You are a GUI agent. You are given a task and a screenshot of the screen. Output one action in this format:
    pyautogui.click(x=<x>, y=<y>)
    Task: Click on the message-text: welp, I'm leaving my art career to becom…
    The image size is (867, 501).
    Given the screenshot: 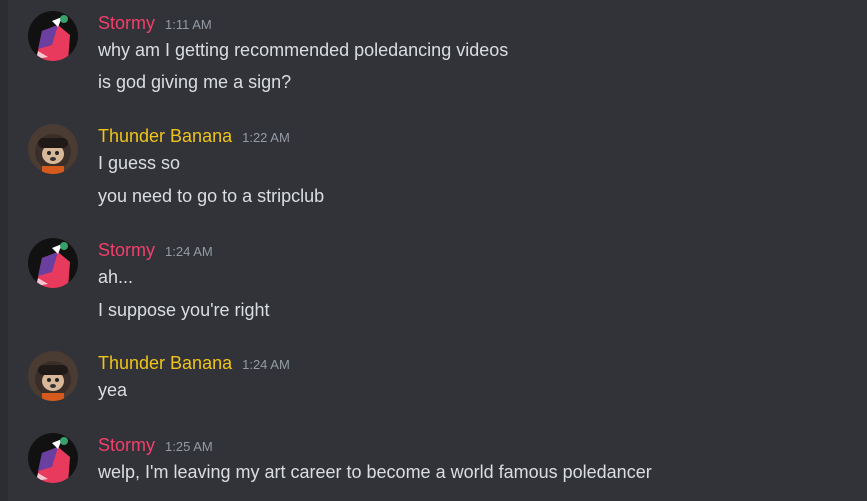 What is the action you would take?
    pyautogui.click(x=375, y=472)
    